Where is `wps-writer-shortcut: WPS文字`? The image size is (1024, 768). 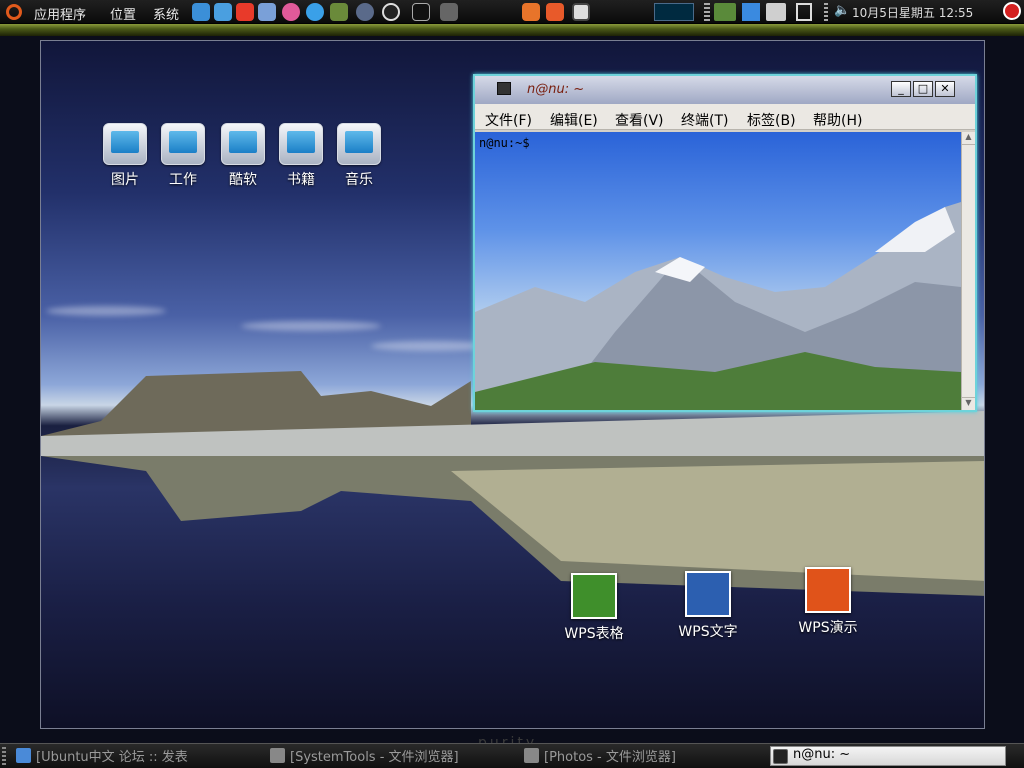
wps-writer-shortcut: WPS文字 is located at coordinates (708, 606).